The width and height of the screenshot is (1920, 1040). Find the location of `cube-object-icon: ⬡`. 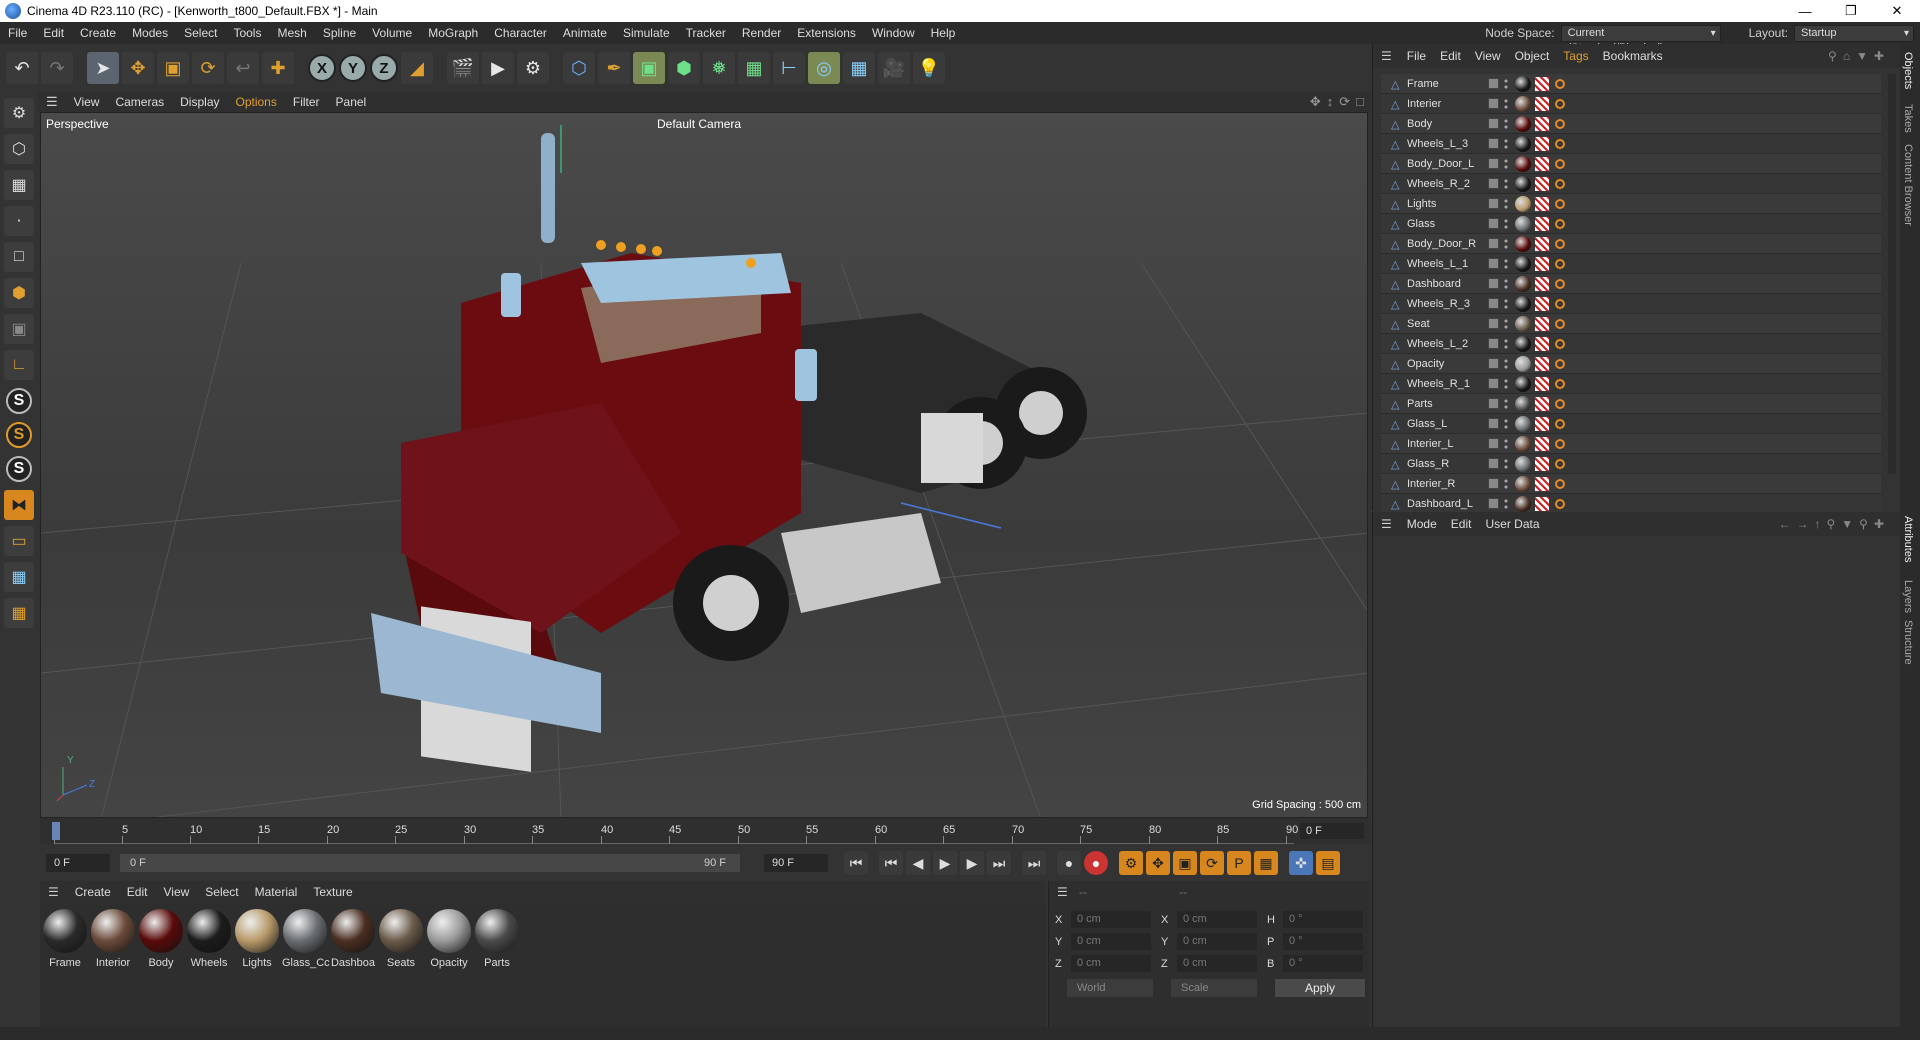

cube-object-icon: ⬡ is located at coordinates (579, 68).